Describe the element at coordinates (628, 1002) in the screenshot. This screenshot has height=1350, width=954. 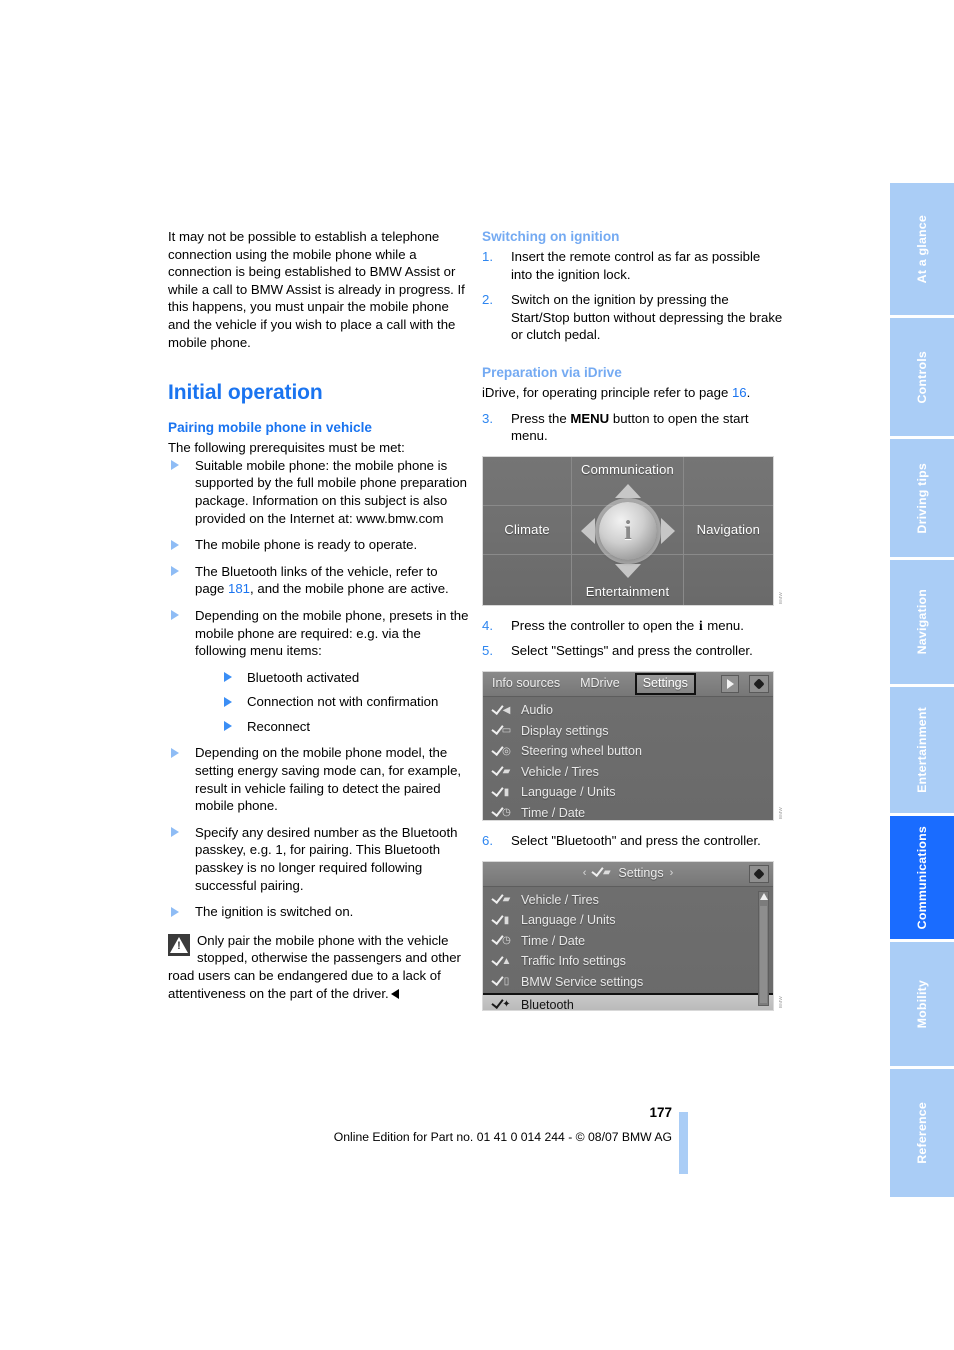
I see `list-item-selected: ✦ Bluetooth` at that location.